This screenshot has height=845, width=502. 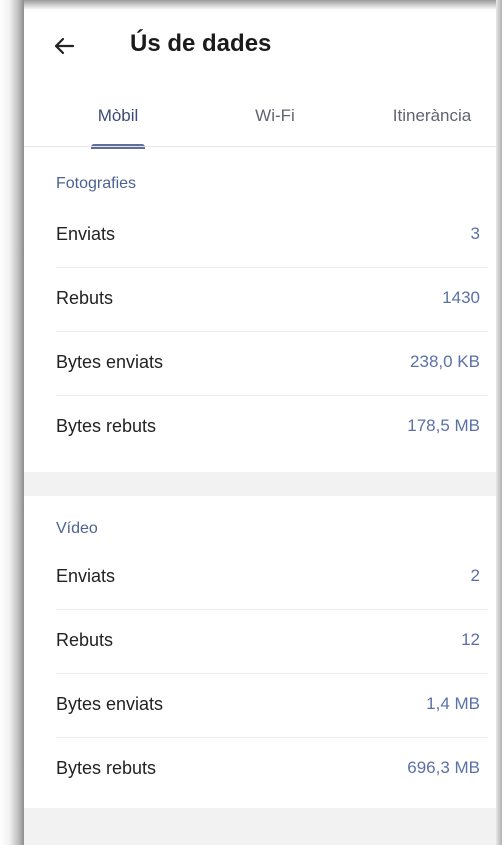 I want to click on list-item: Bytes rebuts 696,3 MB, so click(x=260, y=770).